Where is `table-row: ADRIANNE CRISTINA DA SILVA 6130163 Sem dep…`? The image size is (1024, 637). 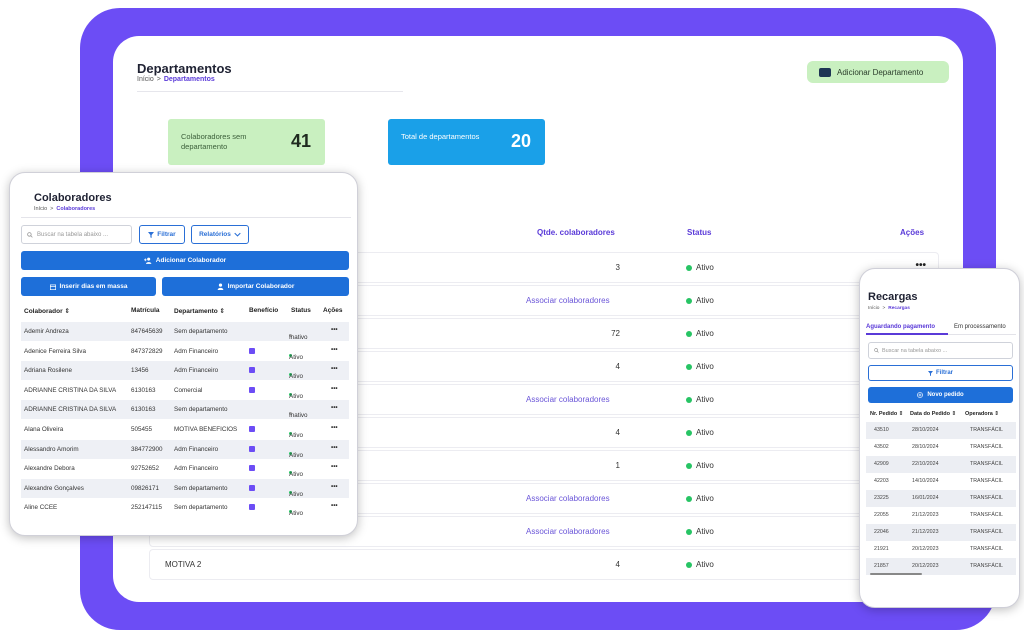
table-row: ADRIANNE CRISTINA DA SILVA 6130163 Sem dep… is located at coordinates (185, 410).